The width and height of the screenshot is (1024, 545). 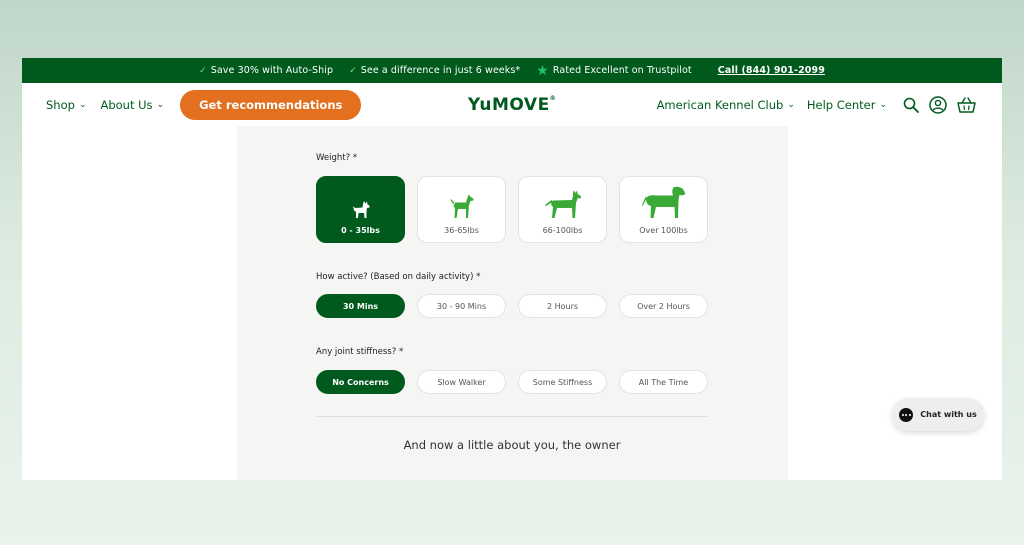 I want to click on weight-option-xlarge: Over 100lbs, so click(x=663, y=209).